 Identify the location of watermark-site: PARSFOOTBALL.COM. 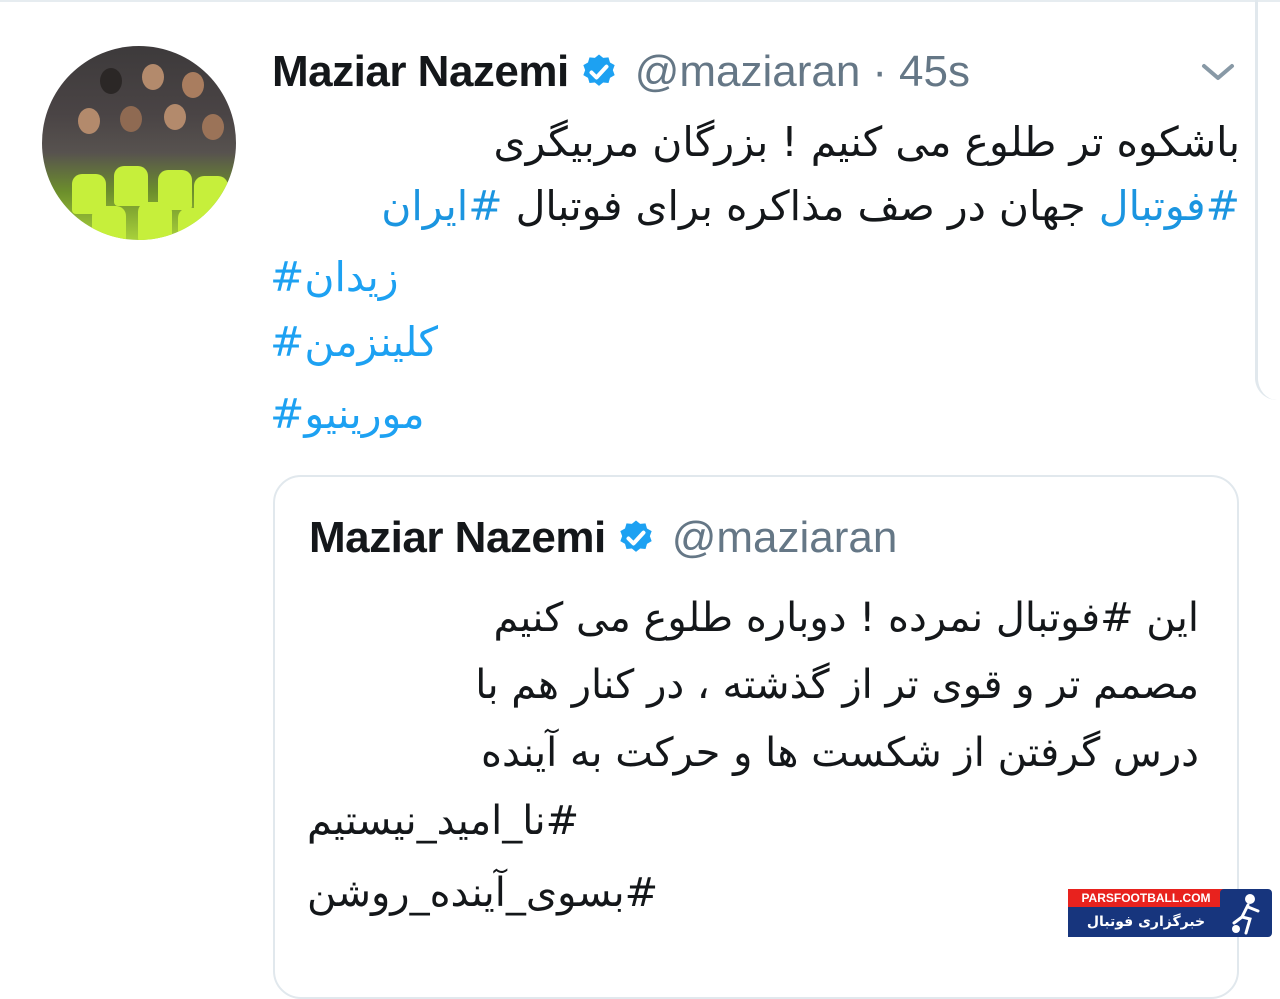
(1146, 898).